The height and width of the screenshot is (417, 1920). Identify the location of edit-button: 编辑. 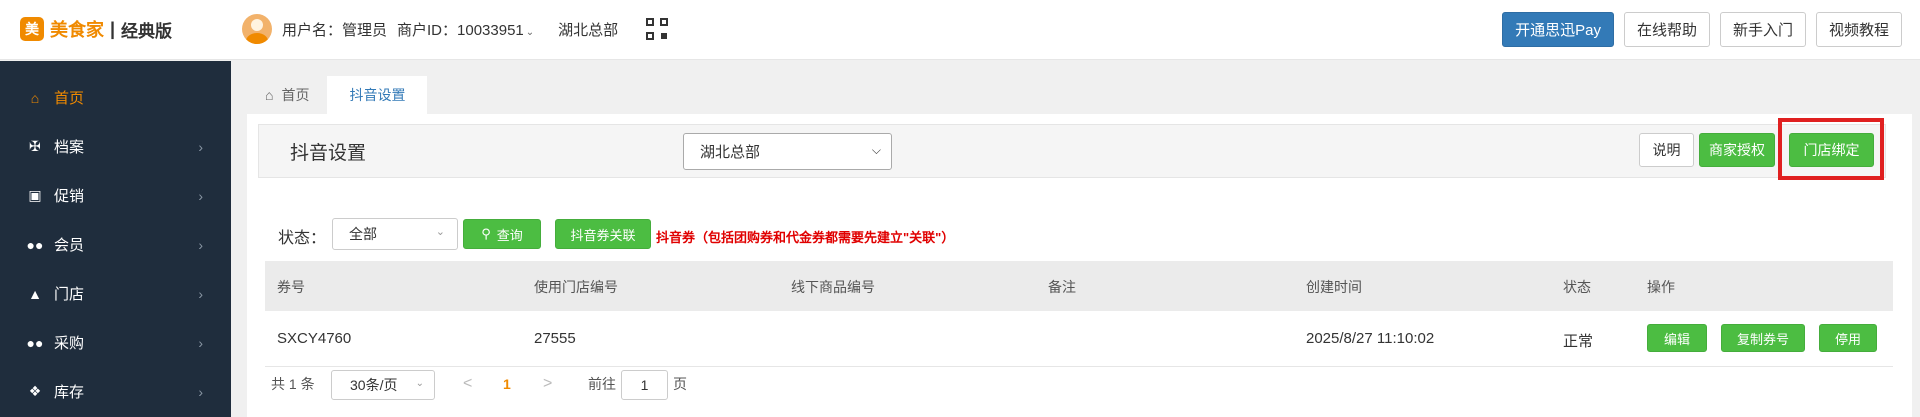
(1677, 338).